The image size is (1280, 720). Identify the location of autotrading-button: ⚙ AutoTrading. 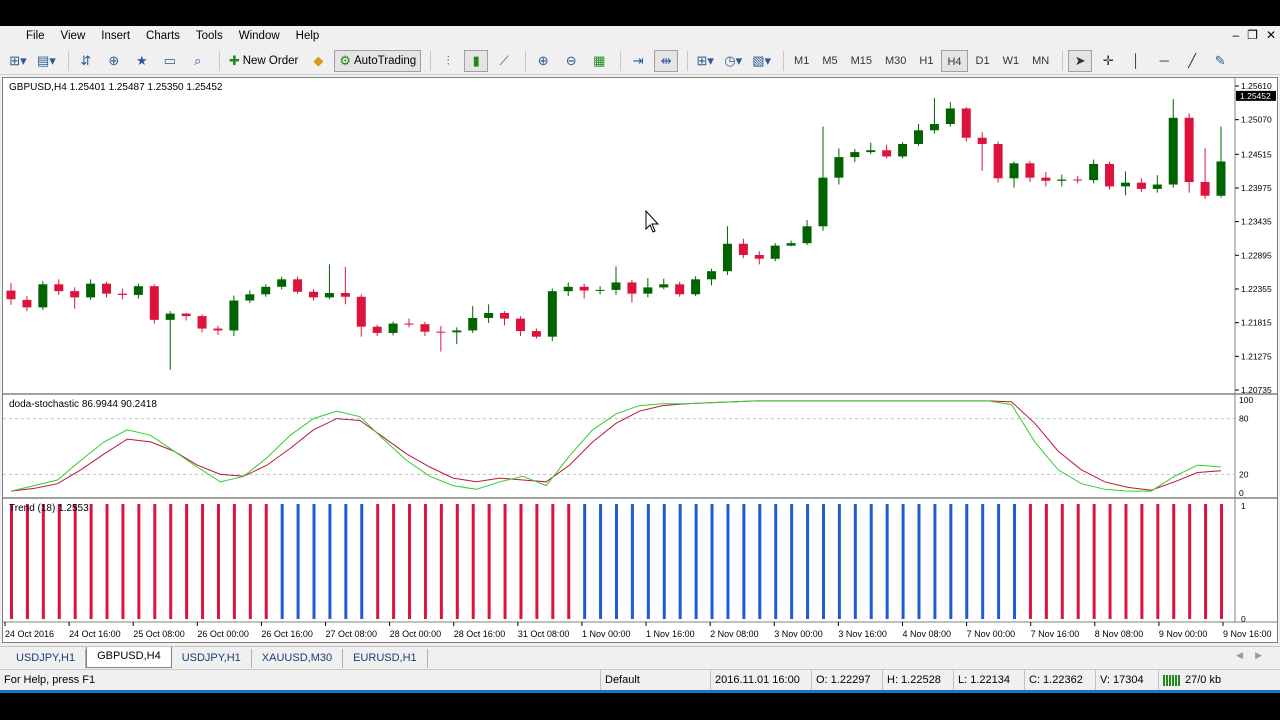
(378, 60).